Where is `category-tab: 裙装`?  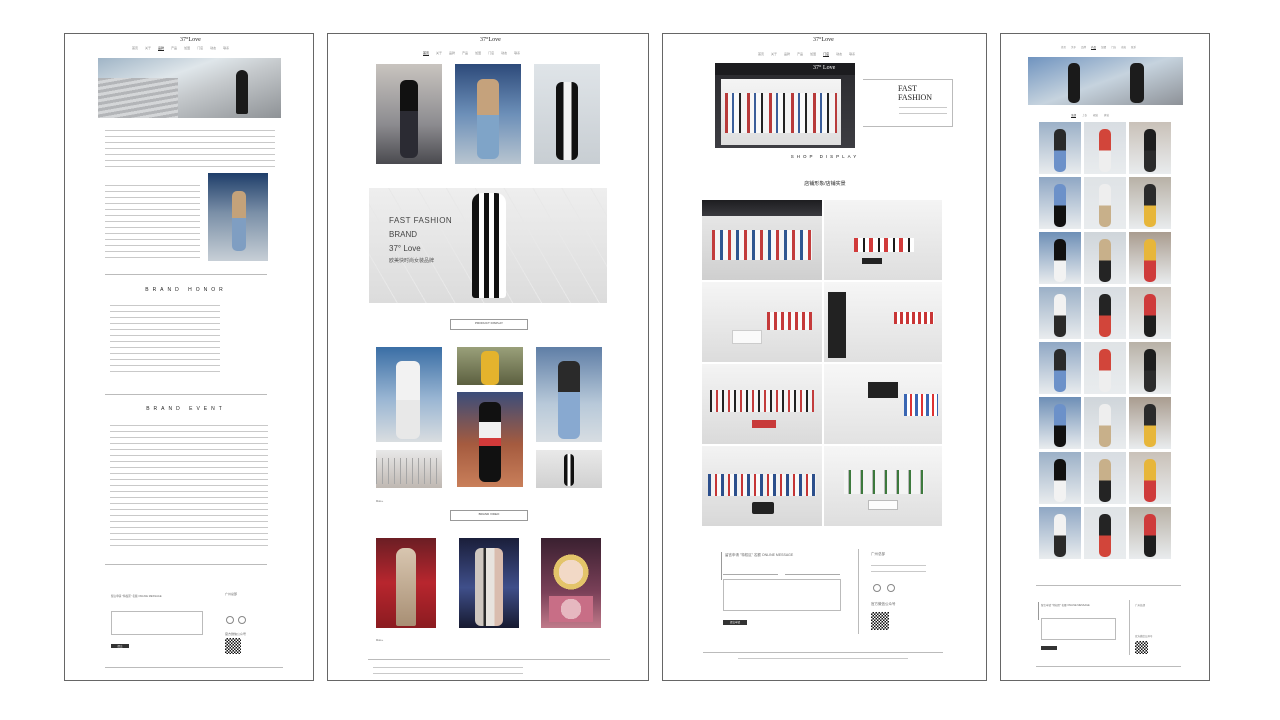
category-tab: 裙装 is located at coordinates (1095, 115).